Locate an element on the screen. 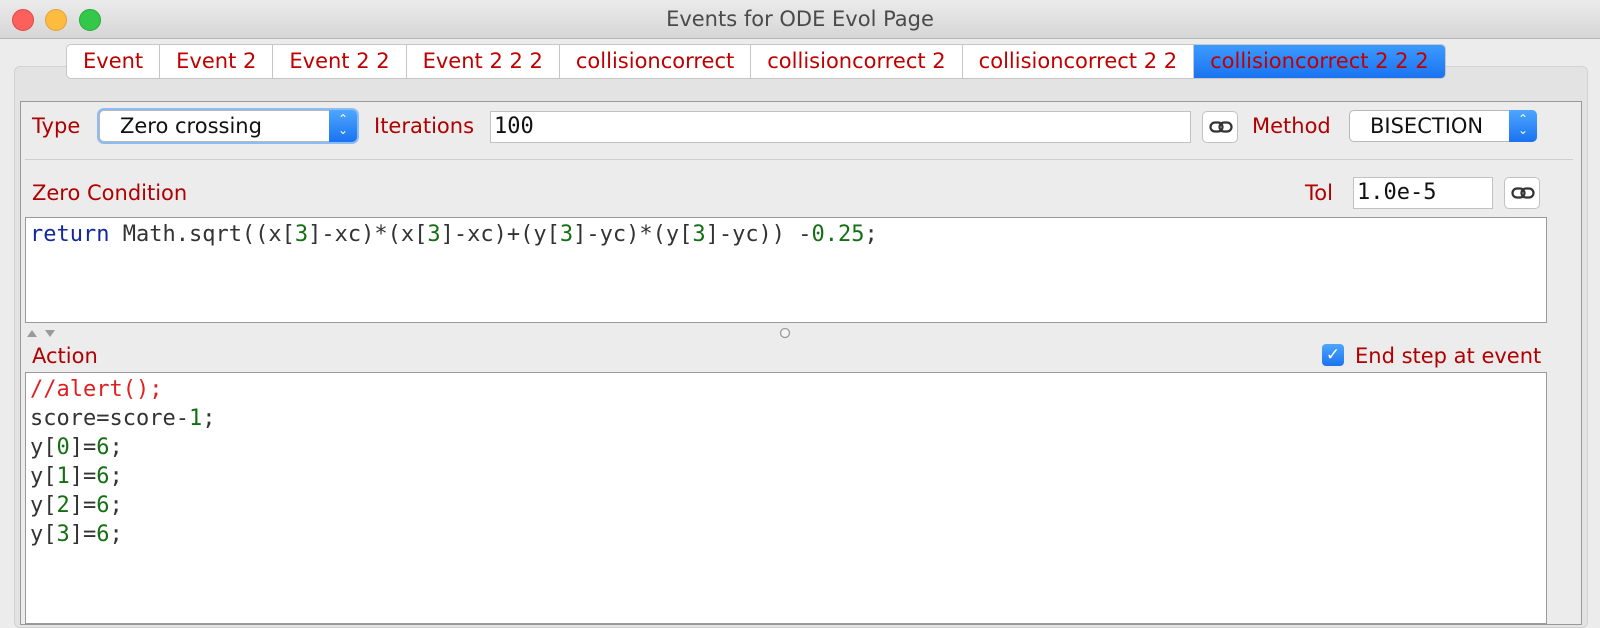  code-token: score=score- is located at coordinates (109, 418).